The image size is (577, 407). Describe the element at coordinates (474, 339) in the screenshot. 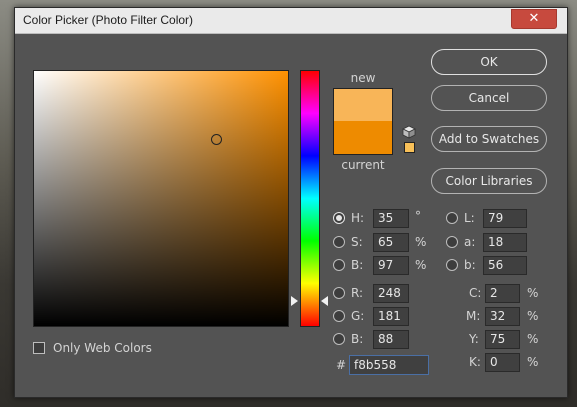

I see `yellow-label: Y:` at that location.